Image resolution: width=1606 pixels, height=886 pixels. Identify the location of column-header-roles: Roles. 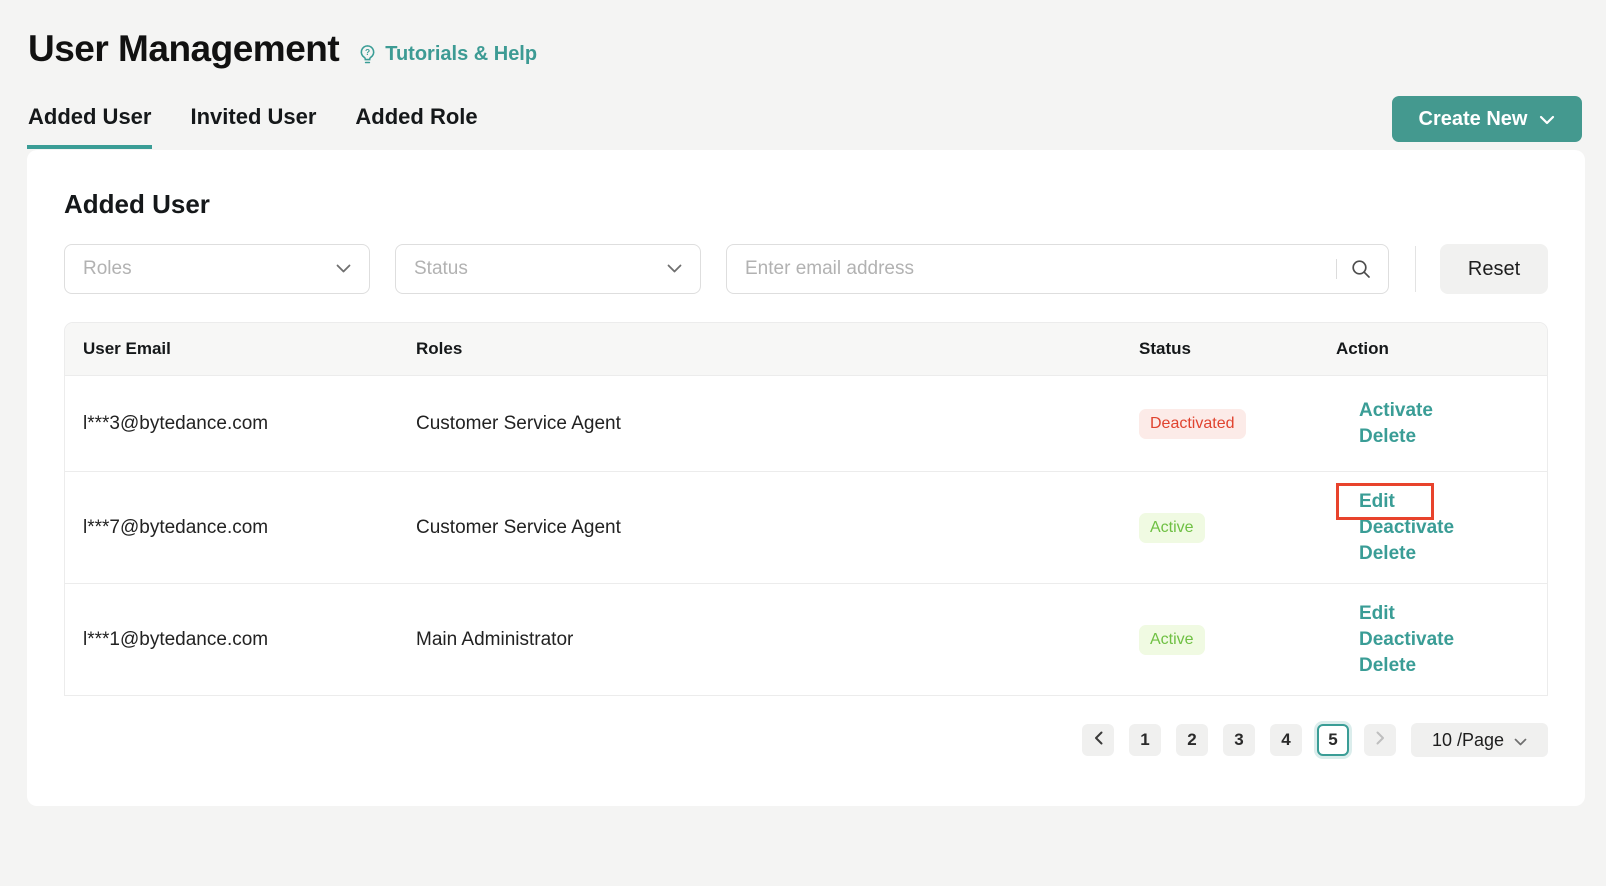
(439, 348).